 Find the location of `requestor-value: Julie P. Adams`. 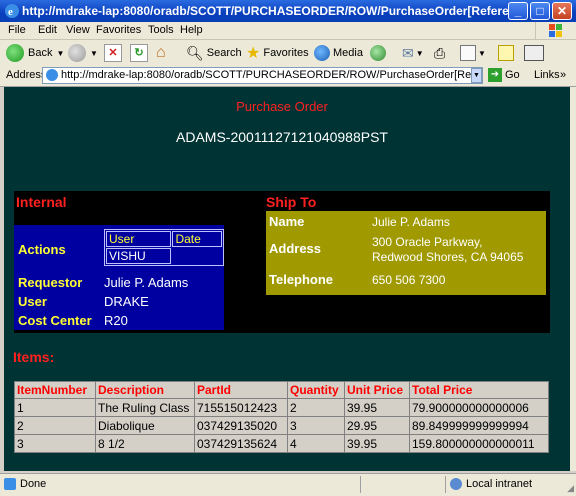

requestor-value: Julie P. Adams is located at coordinates (146, 282).